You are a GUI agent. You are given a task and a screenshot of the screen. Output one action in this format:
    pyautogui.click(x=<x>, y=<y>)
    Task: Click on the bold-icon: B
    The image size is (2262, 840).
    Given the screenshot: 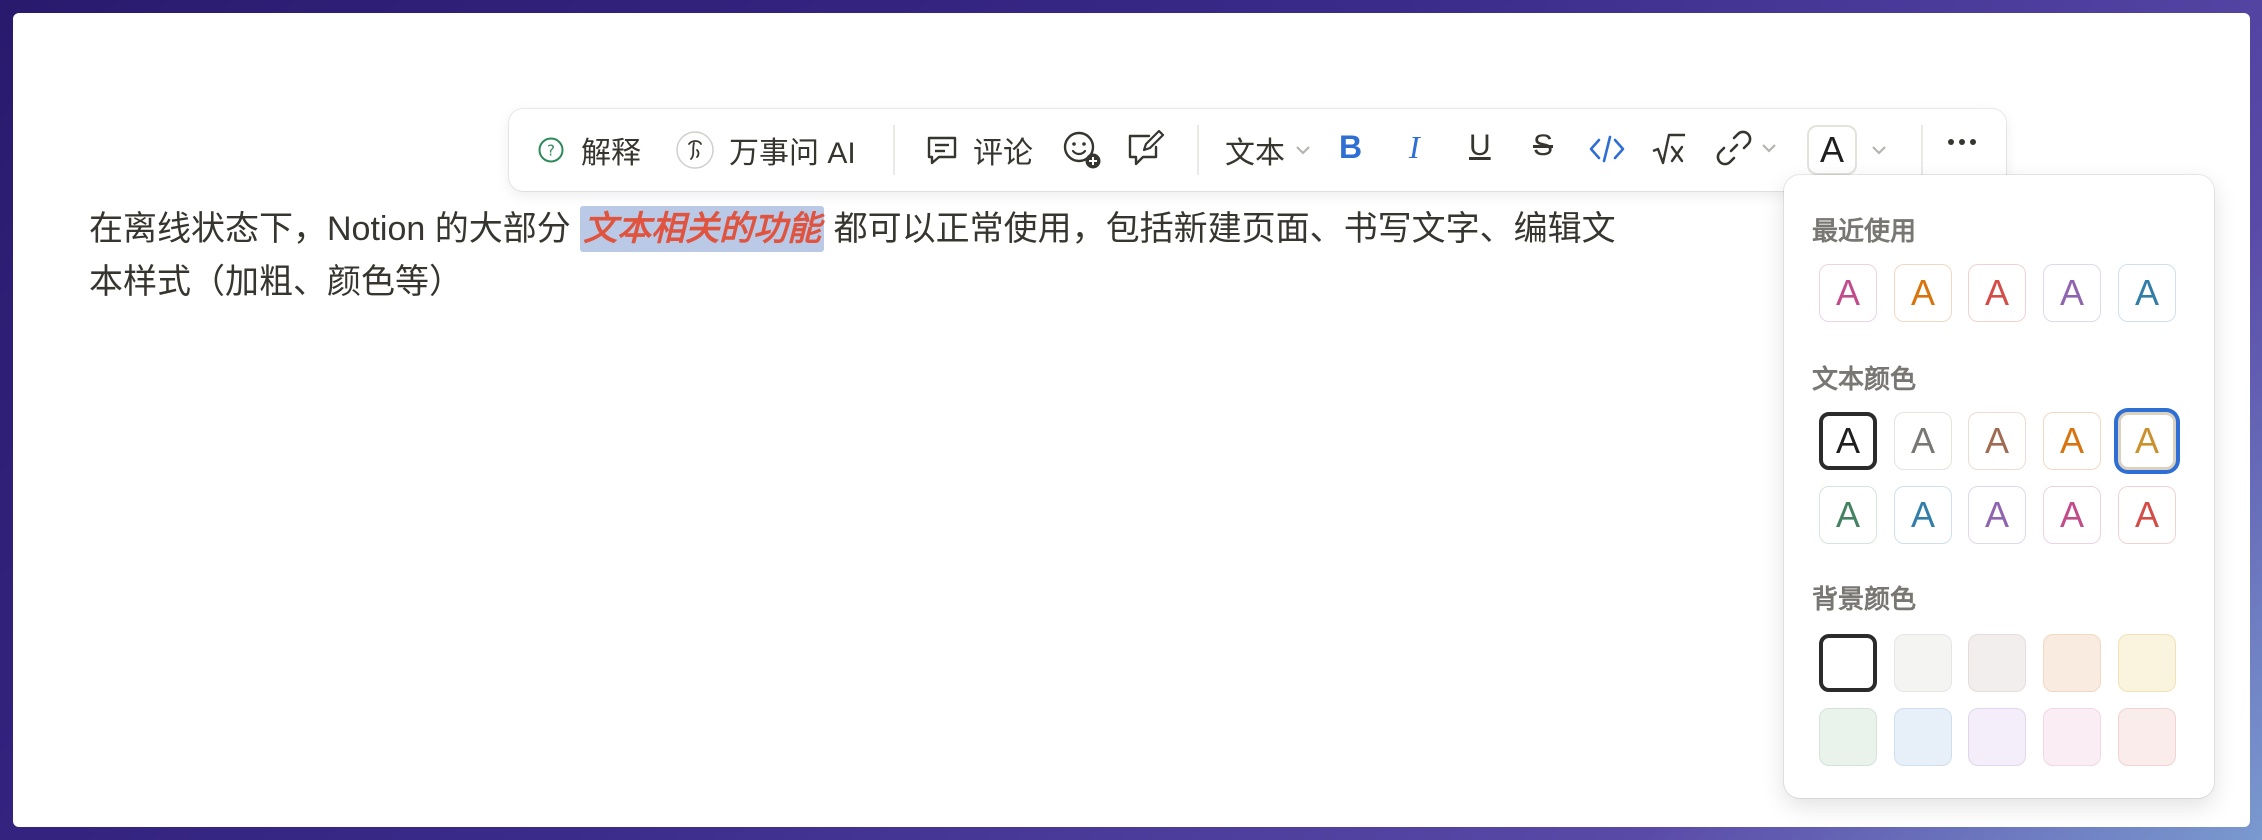 What is the action you would take?
    pyautogui.click(x=1351, y=147)
    